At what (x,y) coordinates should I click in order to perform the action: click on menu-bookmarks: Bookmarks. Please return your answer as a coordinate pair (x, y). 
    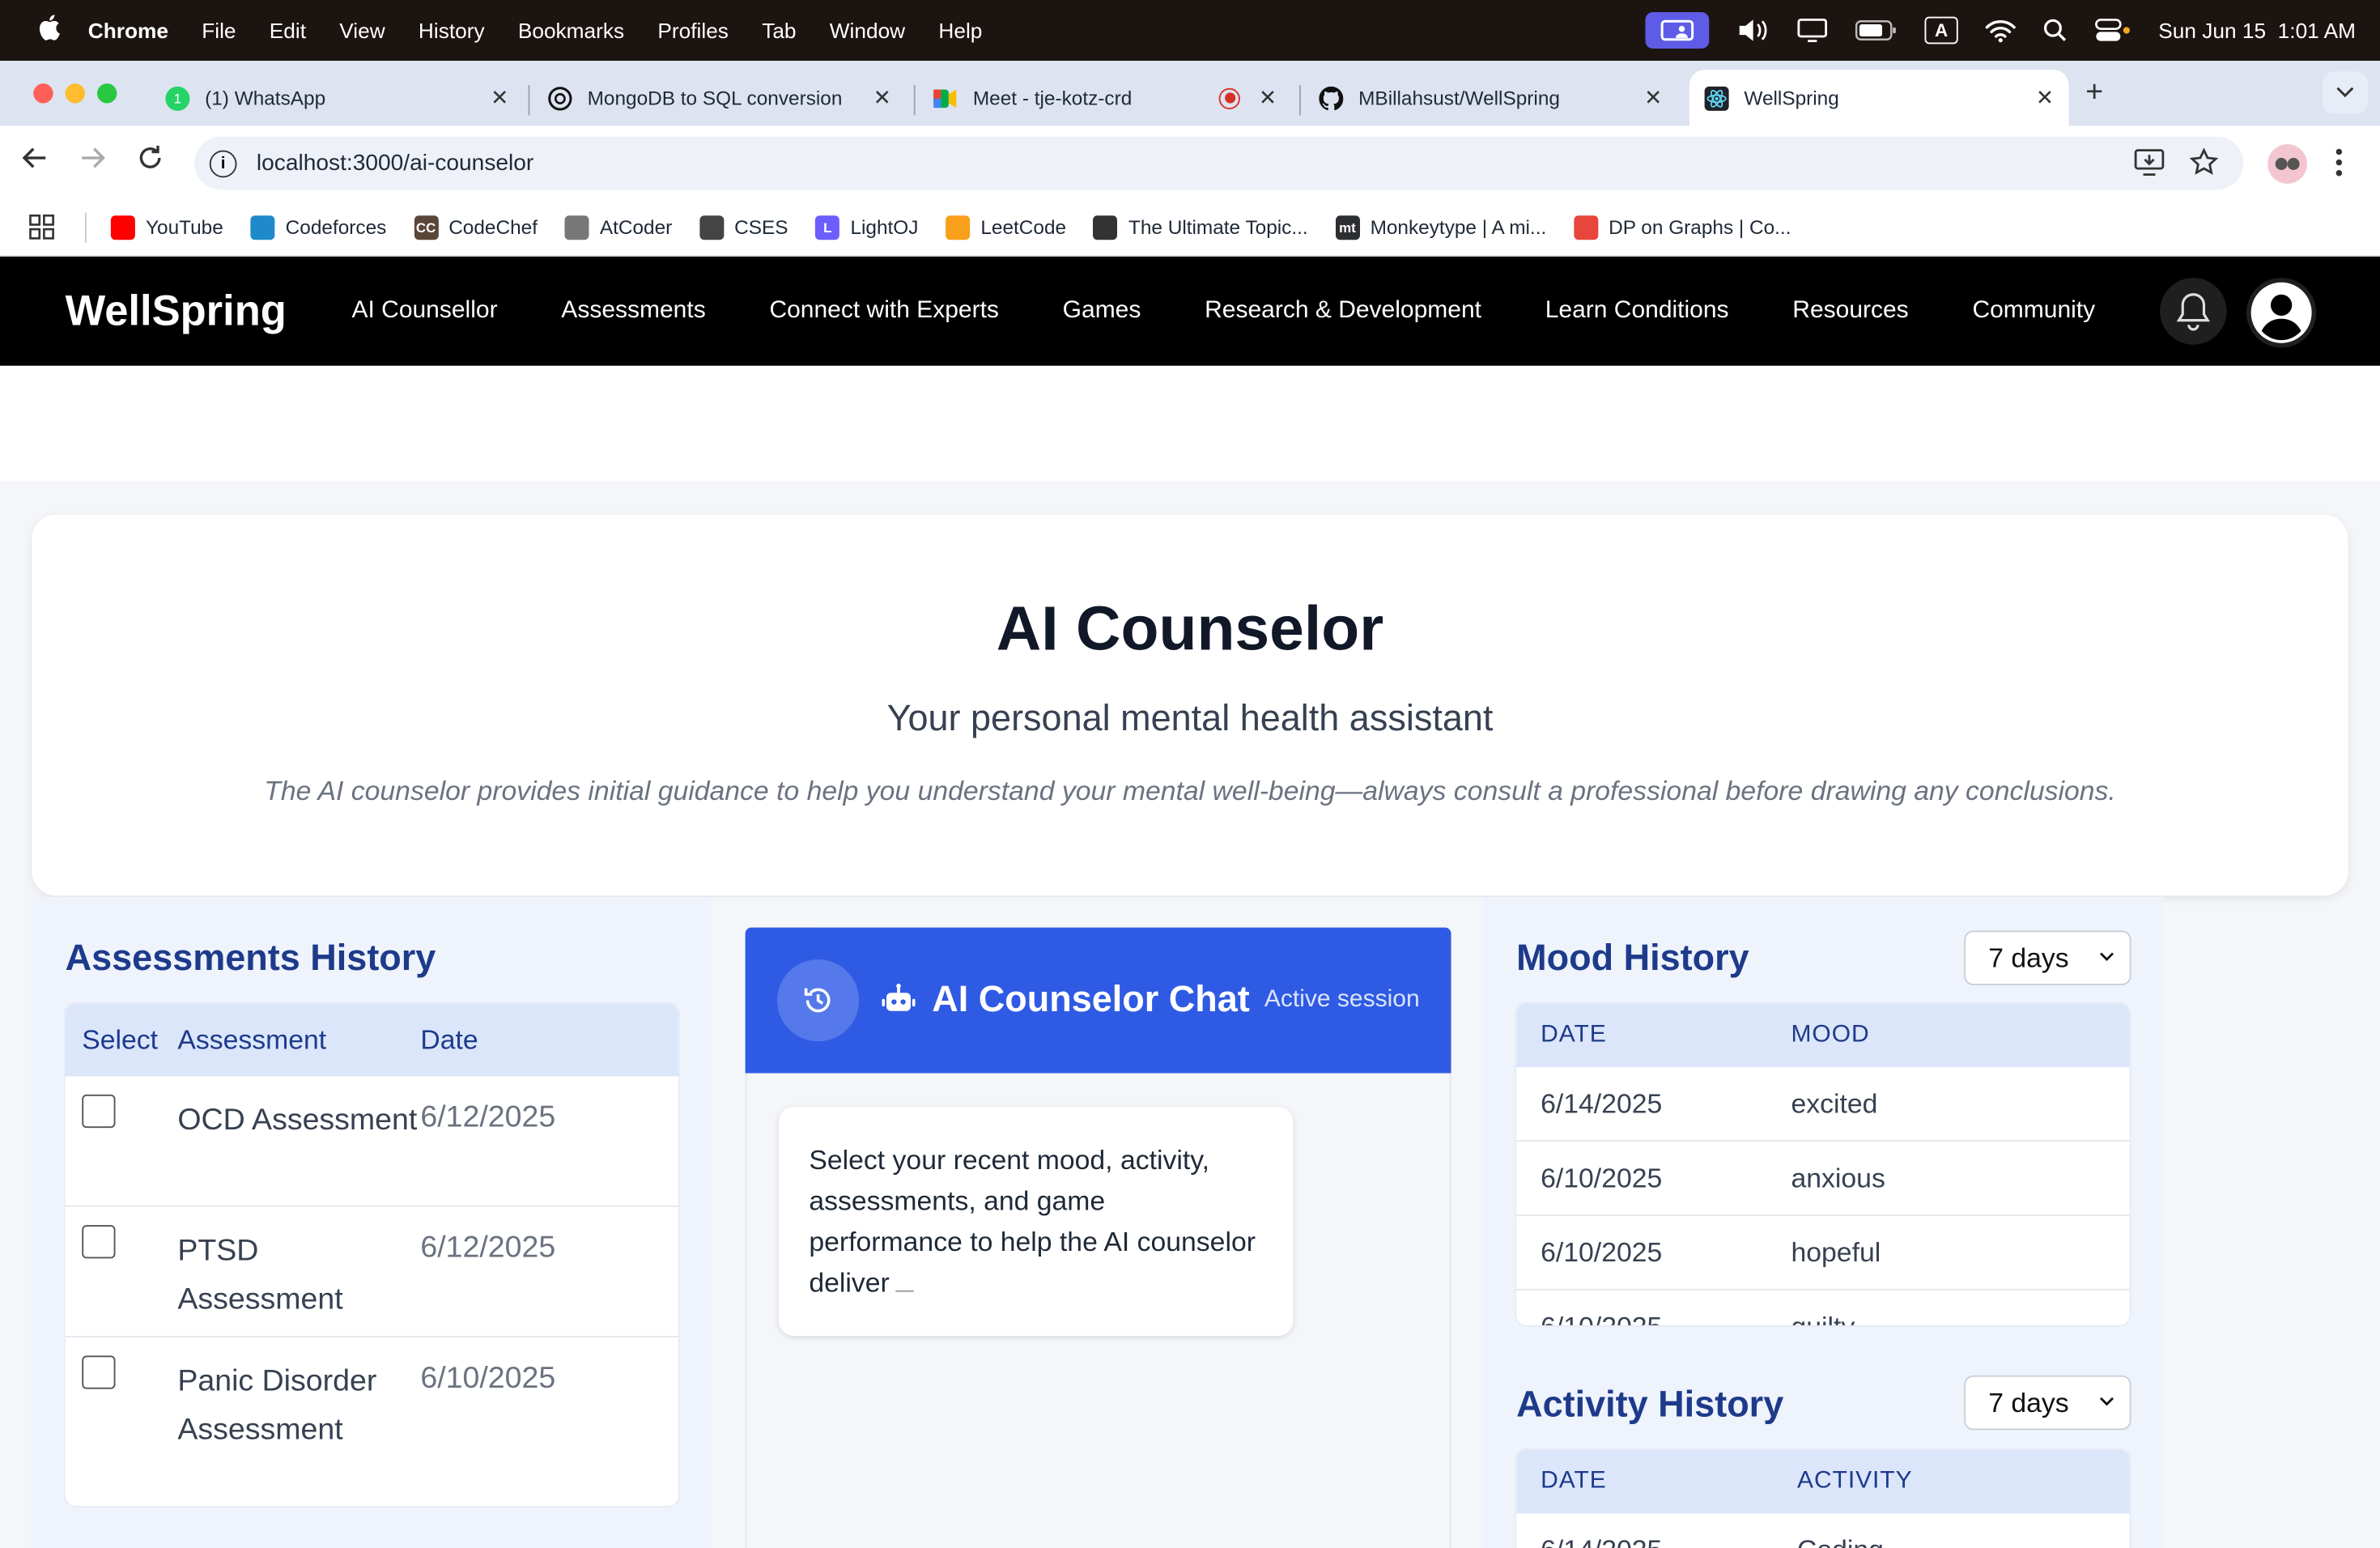
    Looking at the image, I should click on (571, 31).